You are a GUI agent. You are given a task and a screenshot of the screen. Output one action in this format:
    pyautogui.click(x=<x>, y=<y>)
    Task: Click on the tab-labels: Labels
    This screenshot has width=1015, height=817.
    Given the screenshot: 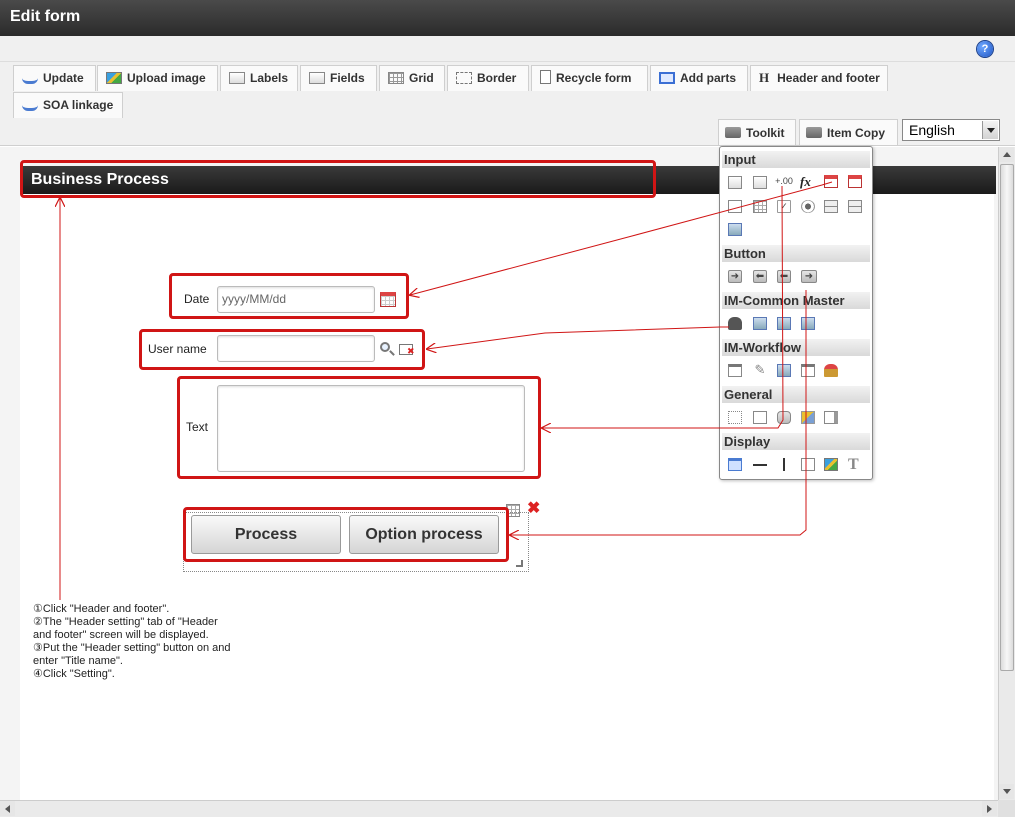 What is the action you would take?
    pyautogui.click(x=259, y=78)
    